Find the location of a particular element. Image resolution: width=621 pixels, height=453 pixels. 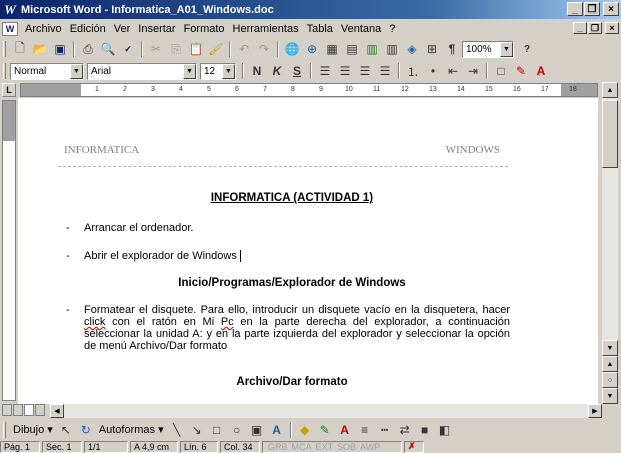

menu-tabla: Tabla is located at coordinates (320, 29).